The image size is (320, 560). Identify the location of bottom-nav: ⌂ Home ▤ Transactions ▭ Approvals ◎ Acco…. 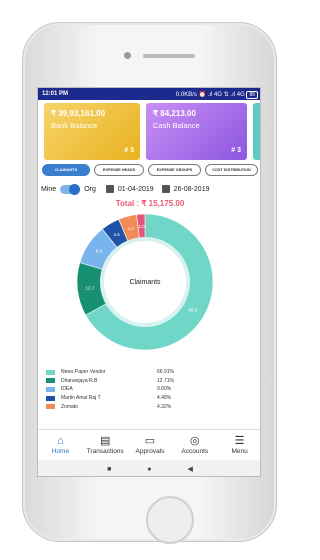
(149, 445).